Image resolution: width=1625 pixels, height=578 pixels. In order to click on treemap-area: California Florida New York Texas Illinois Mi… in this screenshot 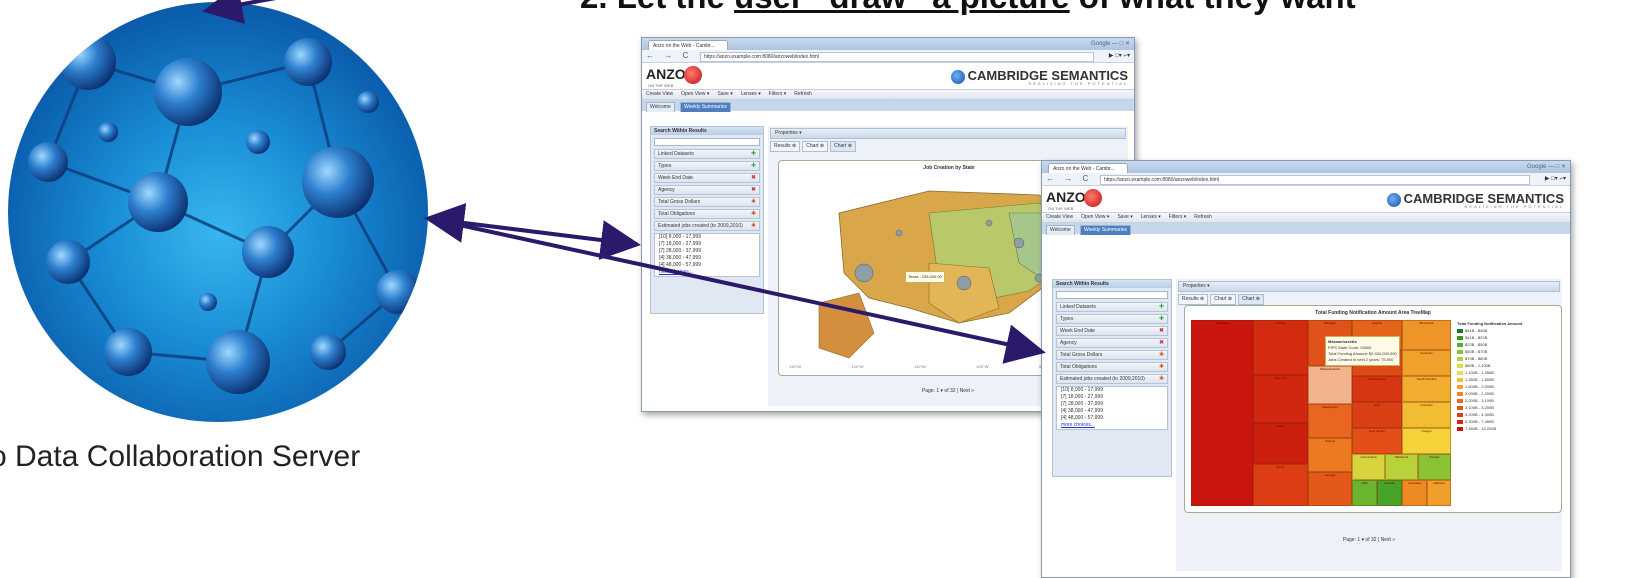, I will do `click(1321, 413)`.